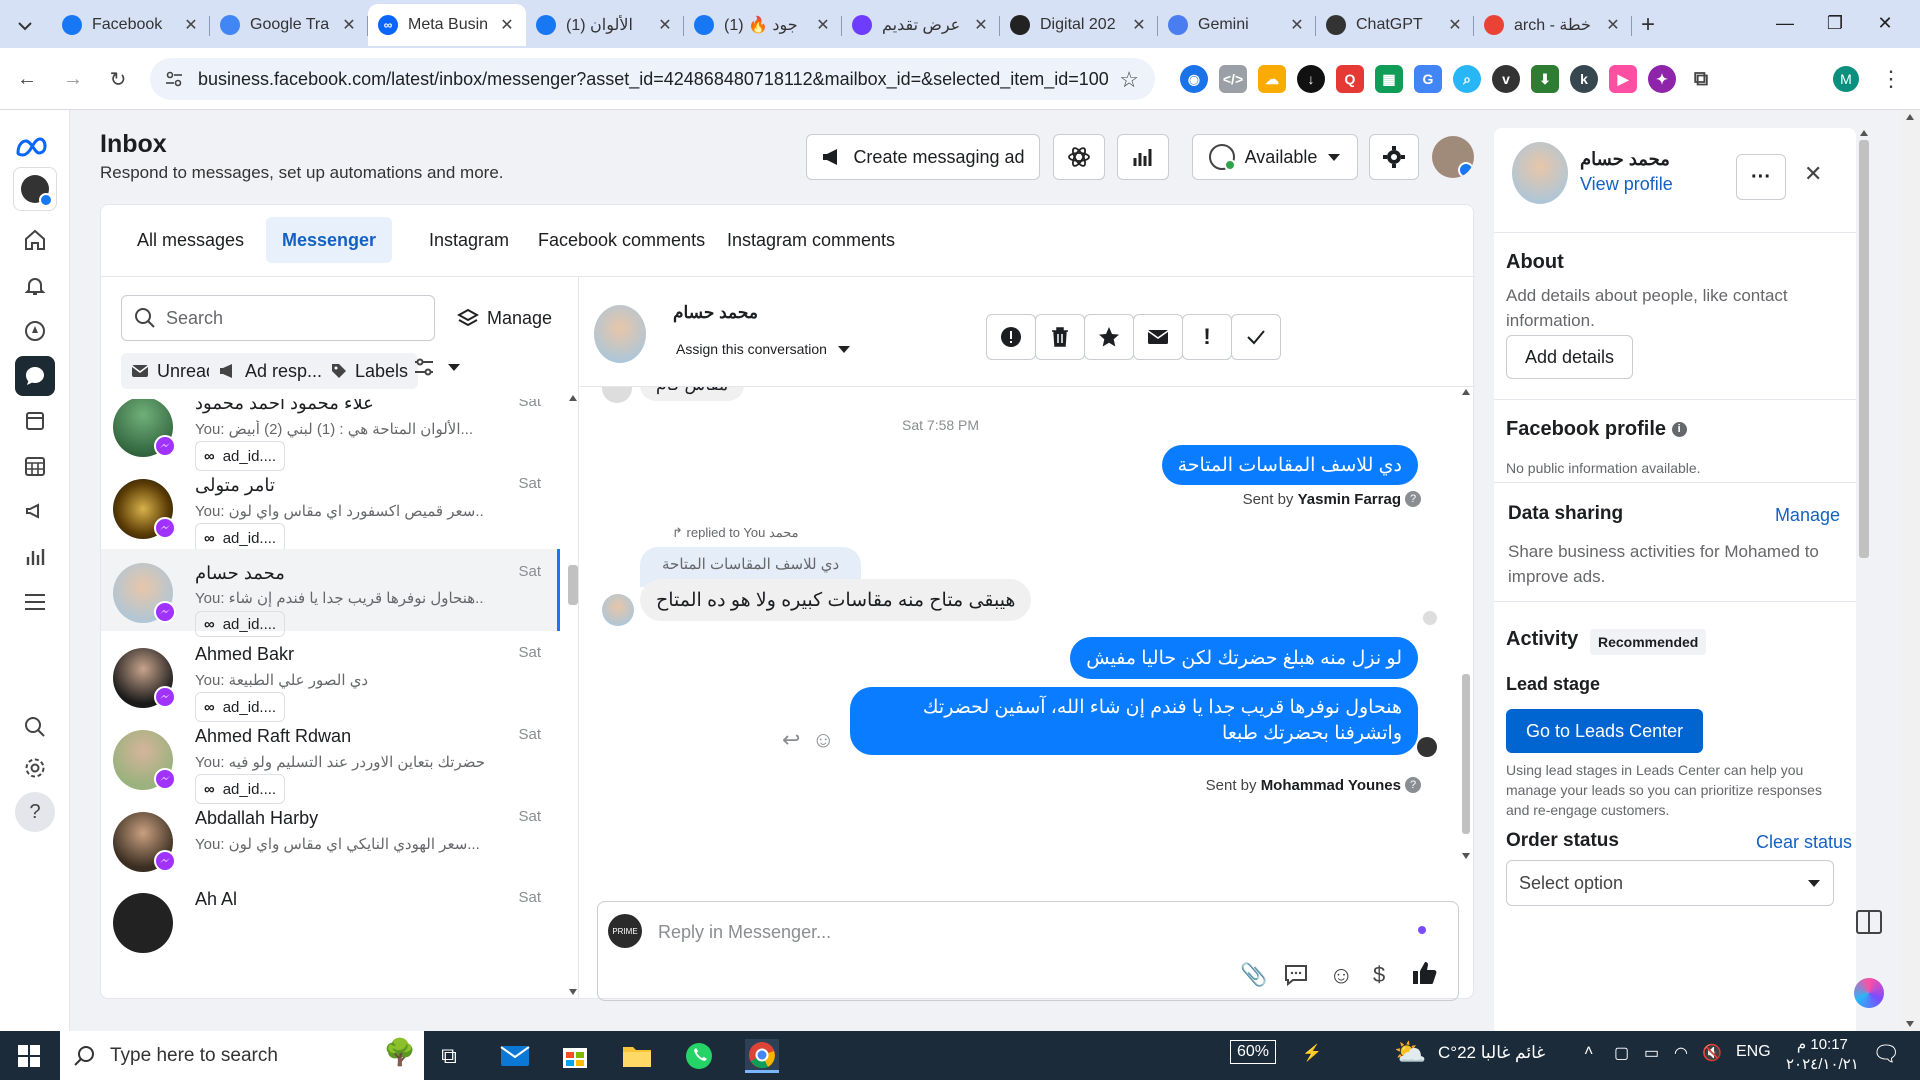 Image resolution: width=1920 pixels, height=1080 pixels. What do you see at coordinates (1570, 357) in the screenshot?
I see `add-details-button: Add details` at bounding box center [1570, 357].